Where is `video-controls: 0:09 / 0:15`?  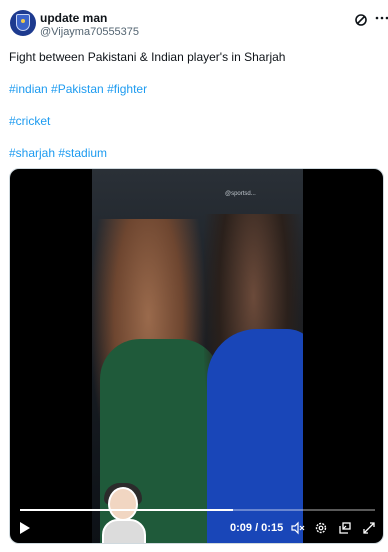
video-controls: 0:09 / 0:15 is located at coordinates (196, 529).